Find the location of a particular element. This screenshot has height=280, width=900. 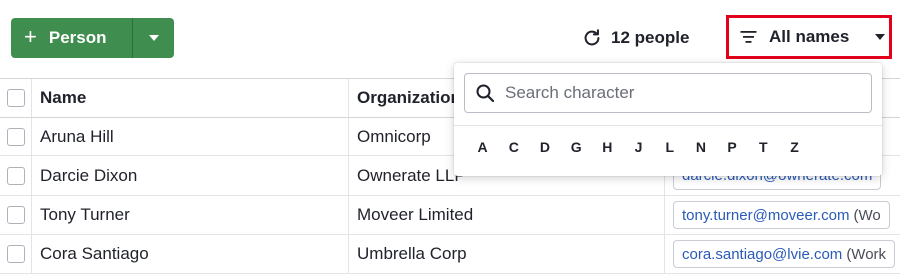

letter-filter-z: Z is located at coordinates (794, 147).